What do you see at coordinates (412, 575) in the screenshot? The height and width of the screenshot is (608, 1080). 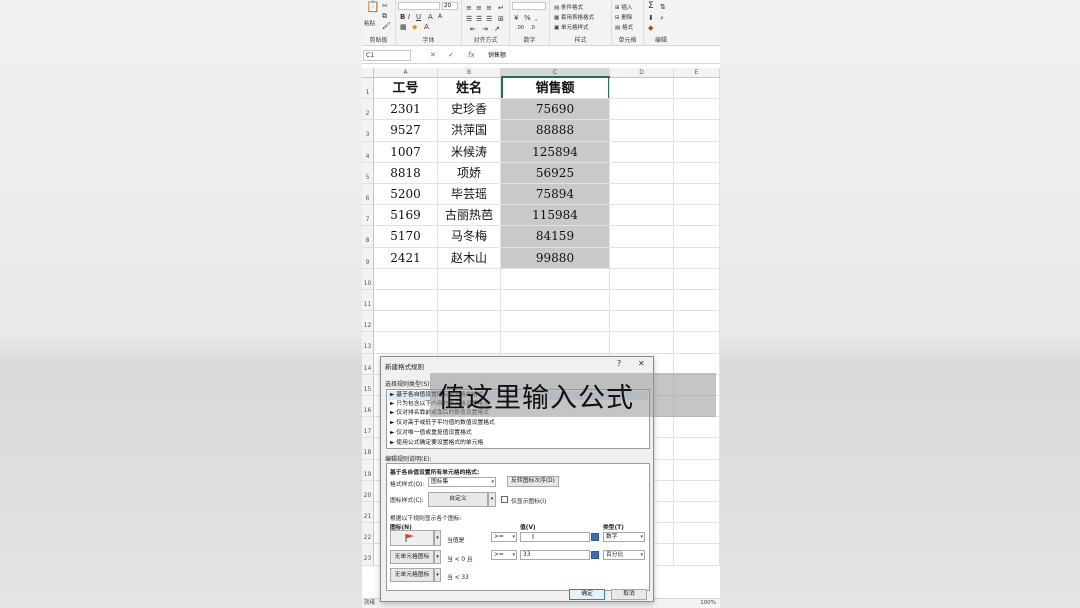 I see `icon-select-row-3: 无单元格图标` at bounding box center [412, 575].